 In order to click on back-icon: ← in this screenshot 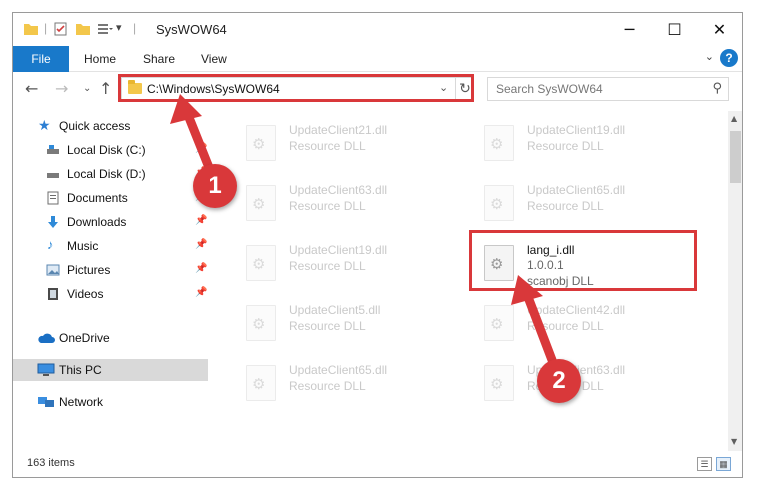, I will do `click(31, 88)`.